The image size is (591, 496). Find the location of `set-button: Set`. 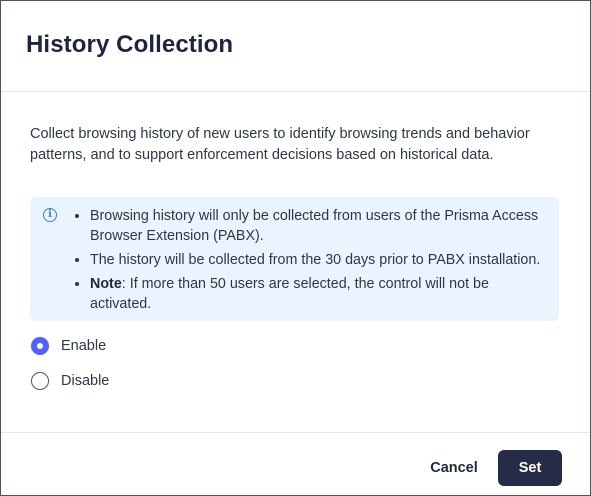

set-button: Set is located at coordinates (530, 468).